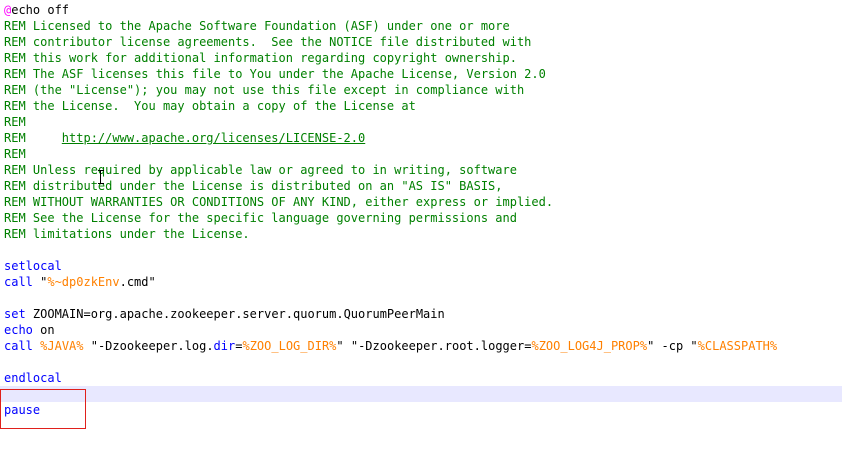 The width and height of the screenshot is (842, 450). What do you see at coordinates (40, 10) in the screenshot?
I see `echo-off-text: echo off` at bounding box center [40, 10].